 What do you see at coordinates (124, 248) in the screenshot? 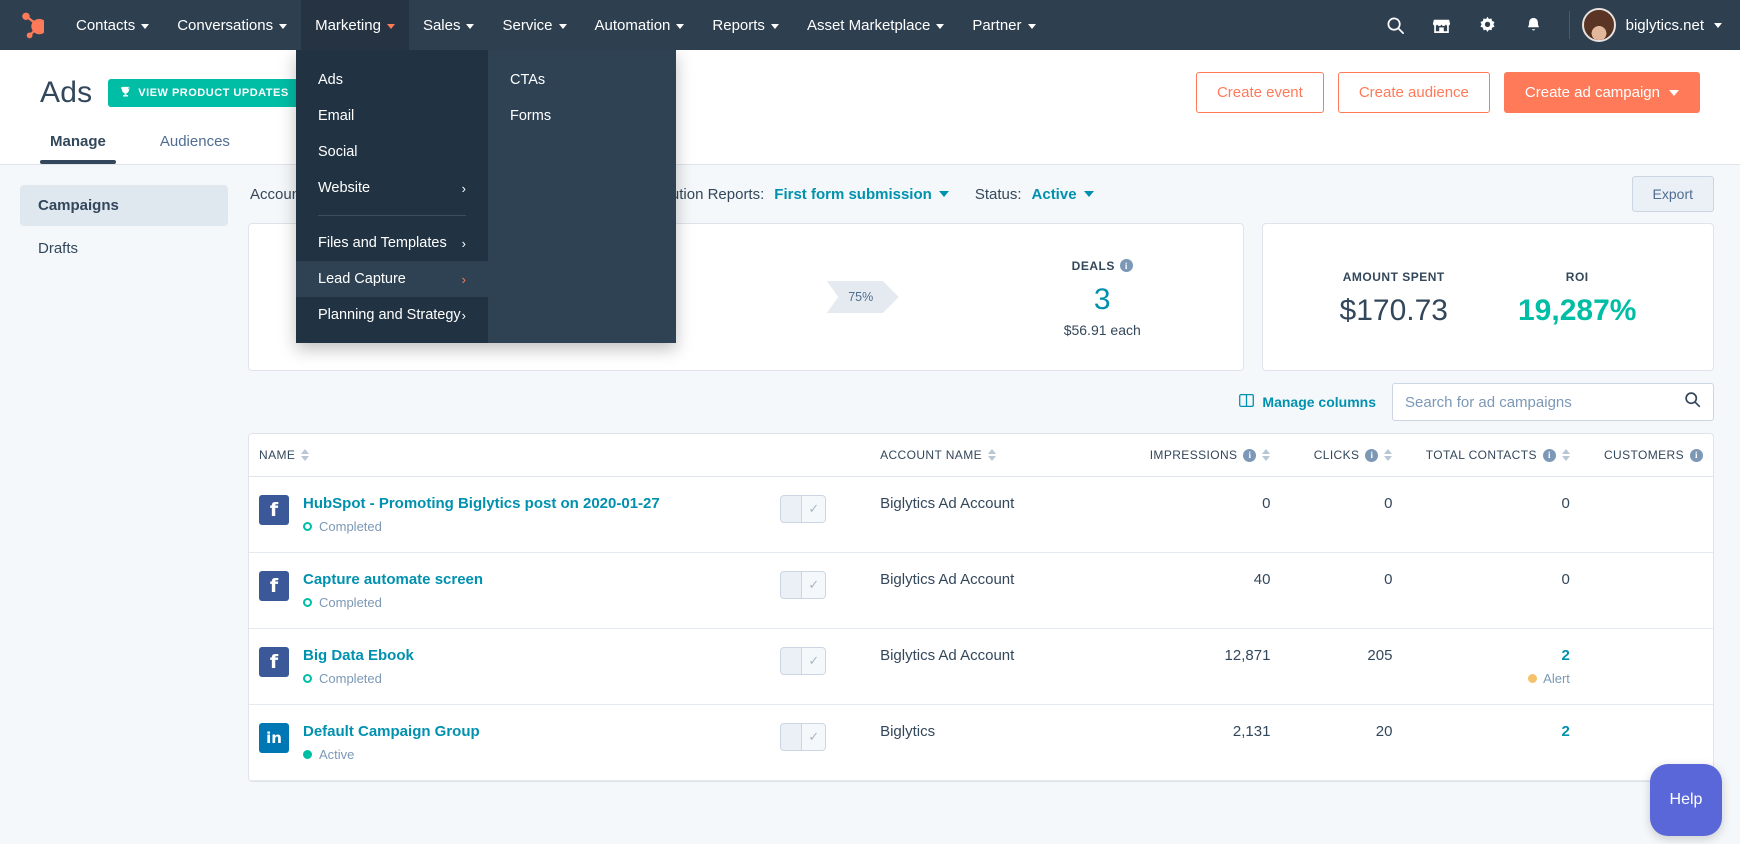
I see `sidebar-item-drafts: Drafts` at bounding box center [124, 248].